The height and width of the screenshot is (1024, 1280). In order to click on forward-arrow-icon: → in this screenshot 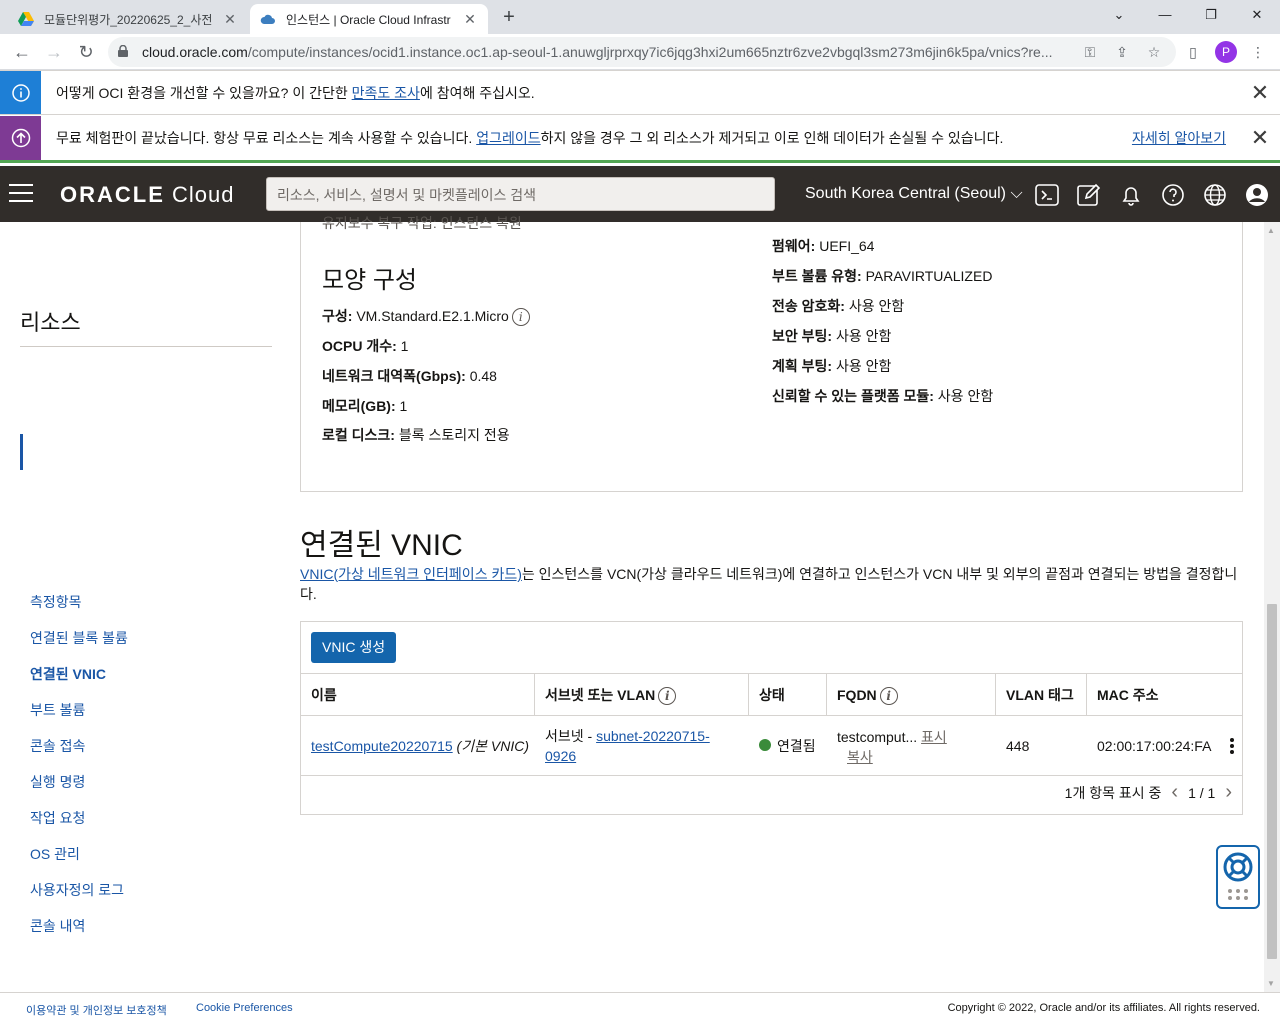, I will do `click(54, 52)`.